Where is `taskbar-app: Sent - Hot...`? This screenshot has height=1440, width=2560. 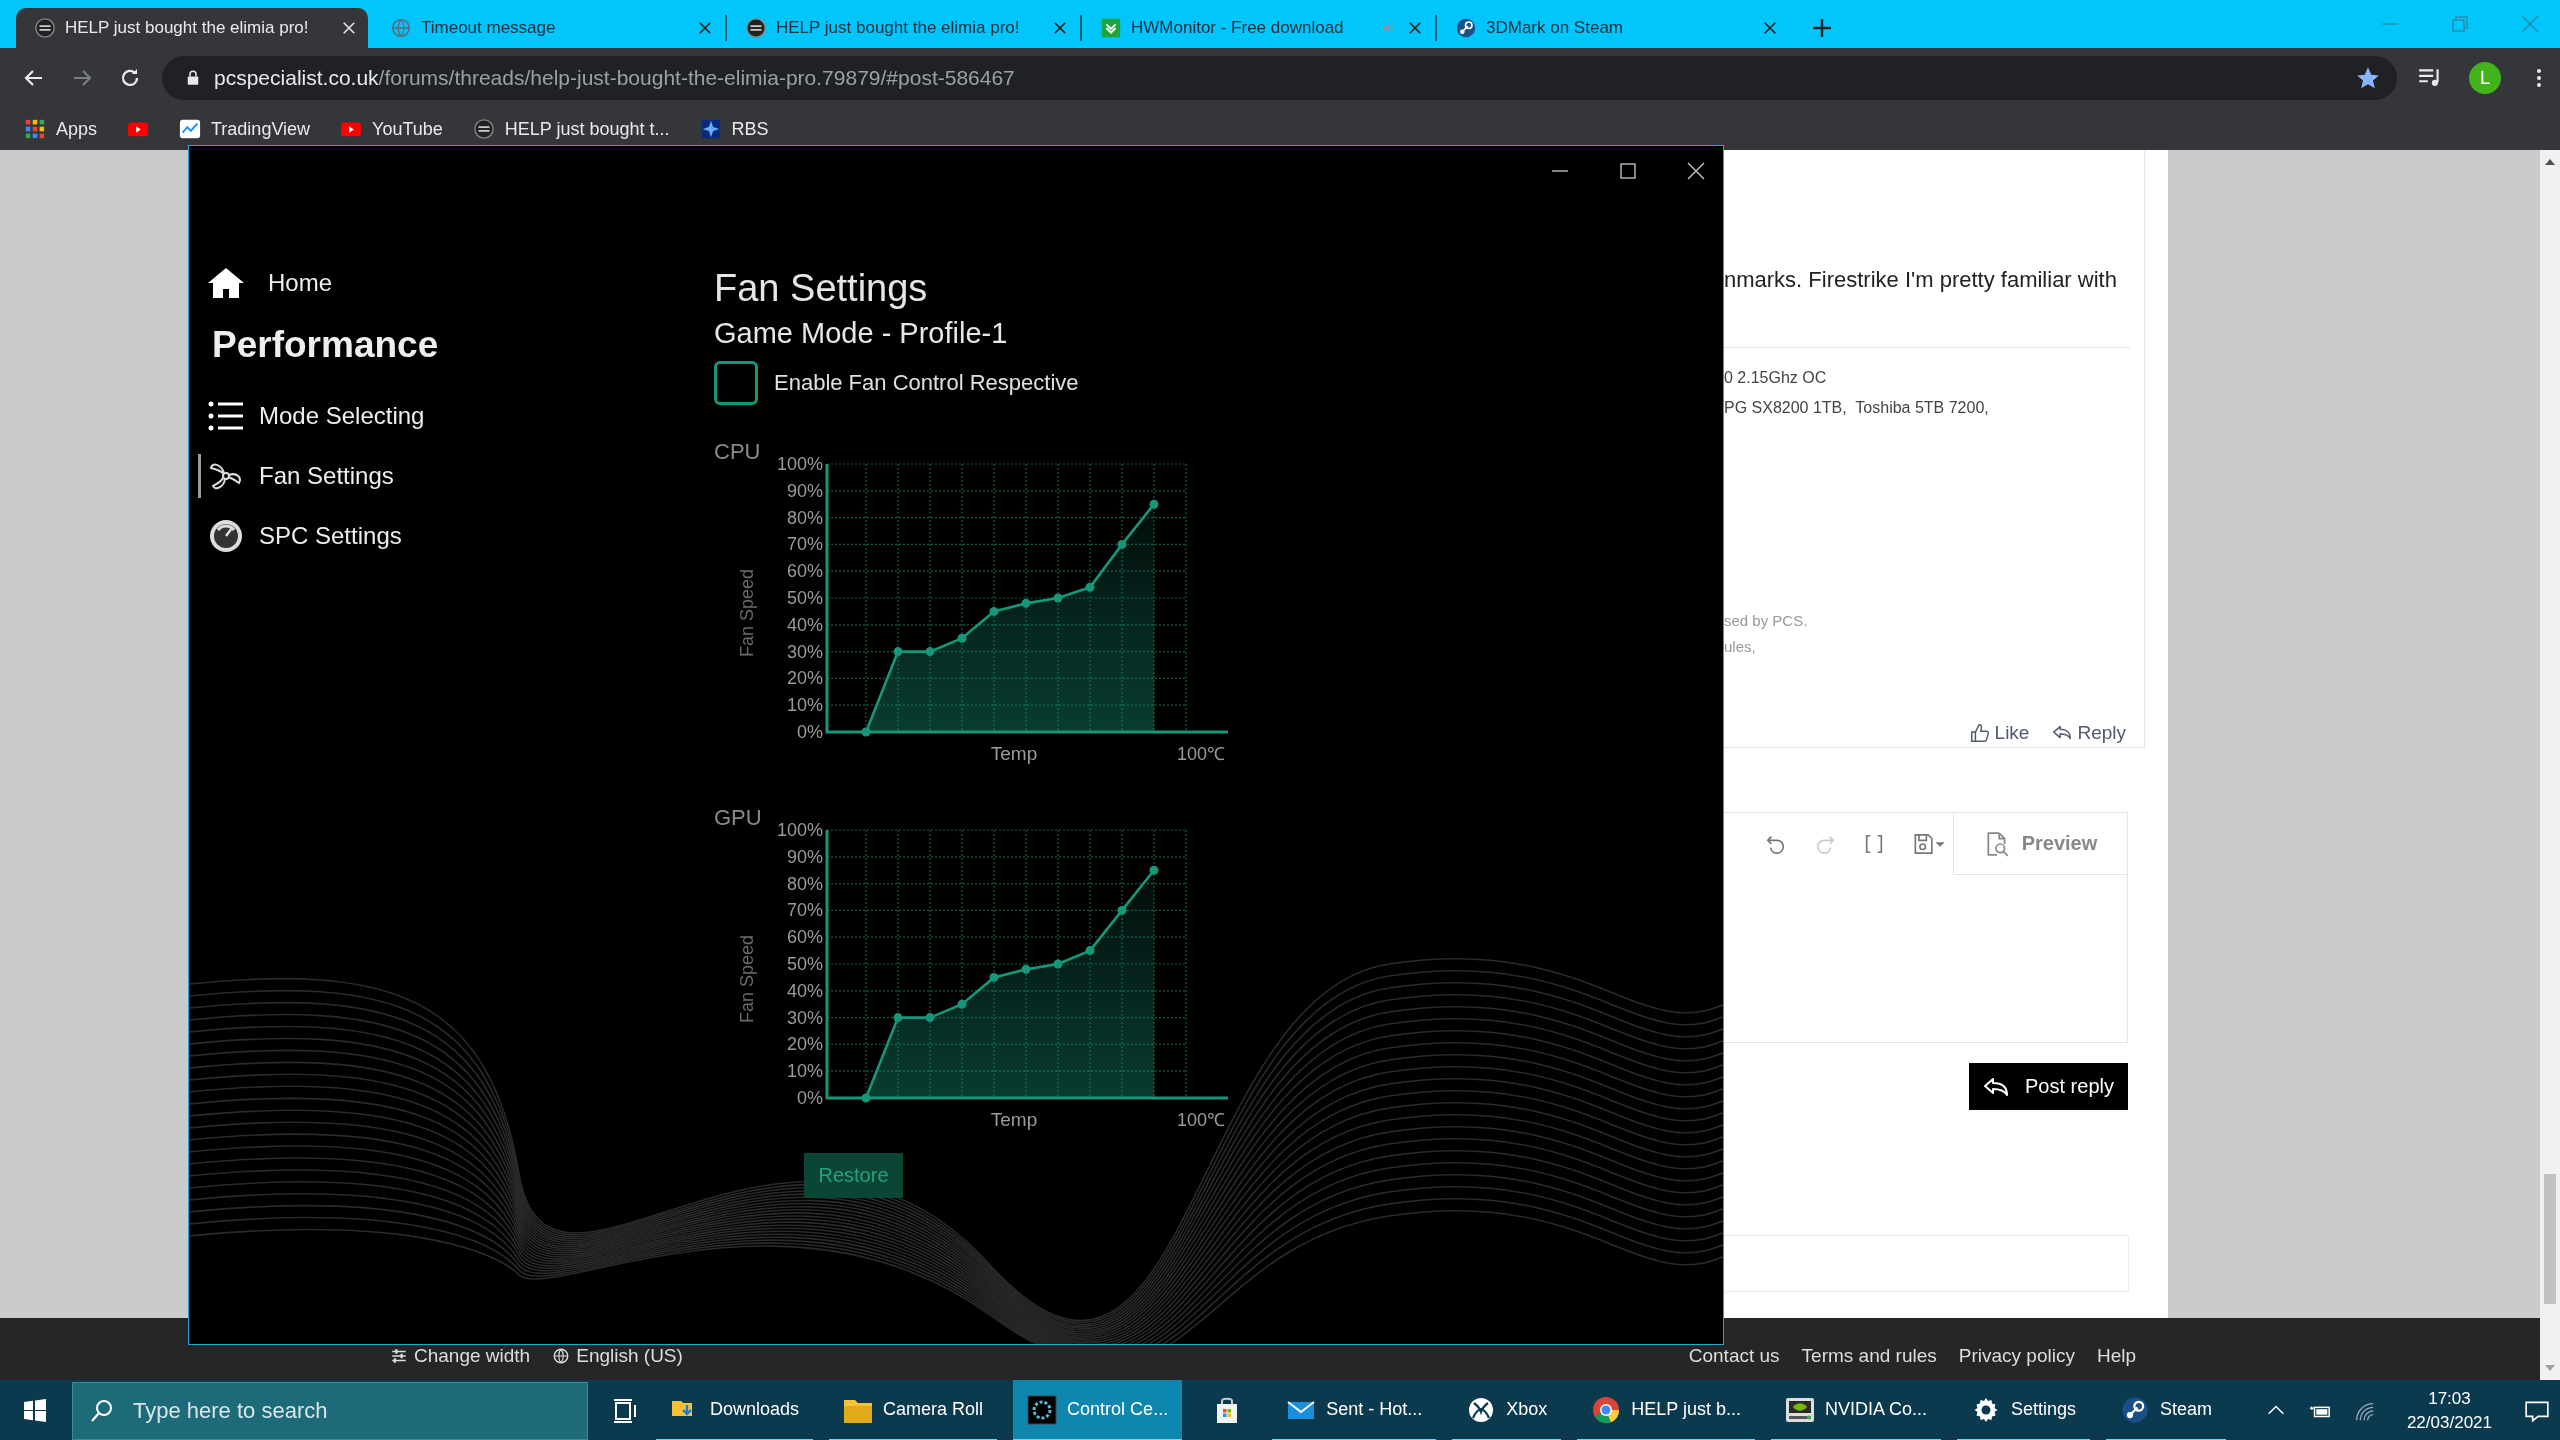
taskbar-app: Sent - Hot... is located at coordinates (1354, 1410).